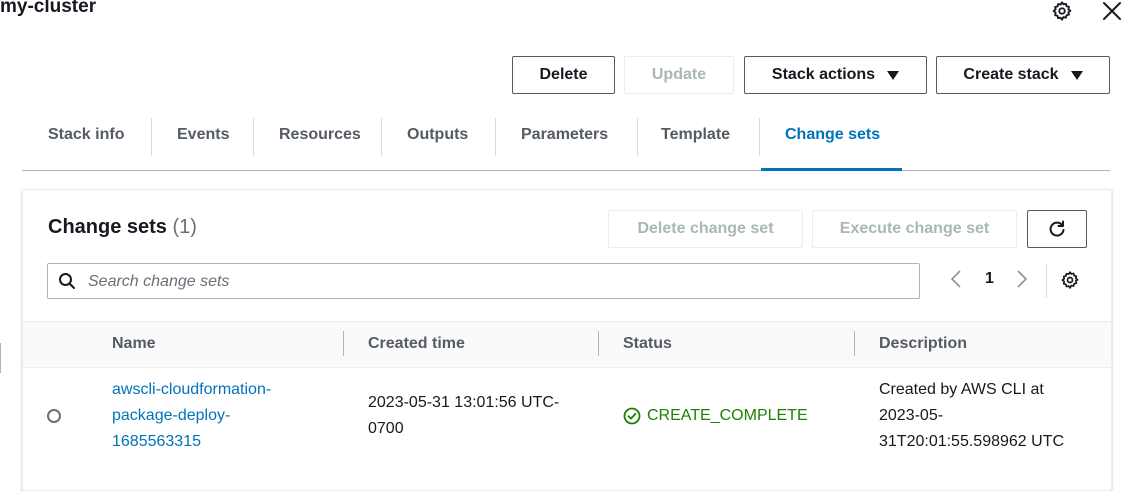 This screenshot has height=491, width=1126. What do you see at coordinates (107, 227) in the screenshot?
I see `panel-title-text: Change sets` at bounding box center [107, 227].